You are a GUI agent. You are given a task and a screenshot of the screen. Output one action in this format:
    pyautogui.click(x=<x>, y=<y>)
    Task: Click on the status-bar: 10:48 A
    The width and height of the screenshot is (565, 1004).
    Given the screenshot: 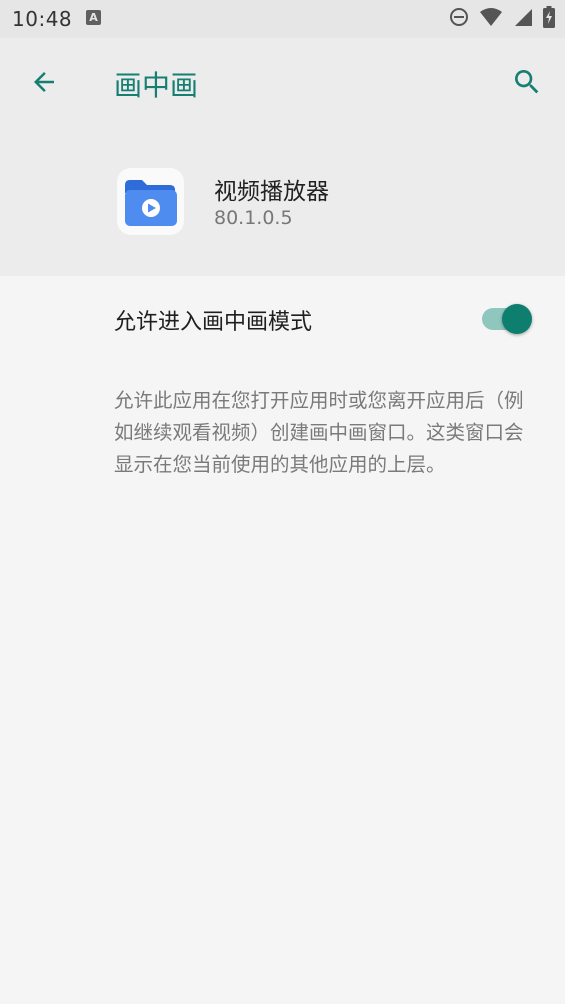 What is the action you would take?
    pyautogui.click(x=282, y=19)
    